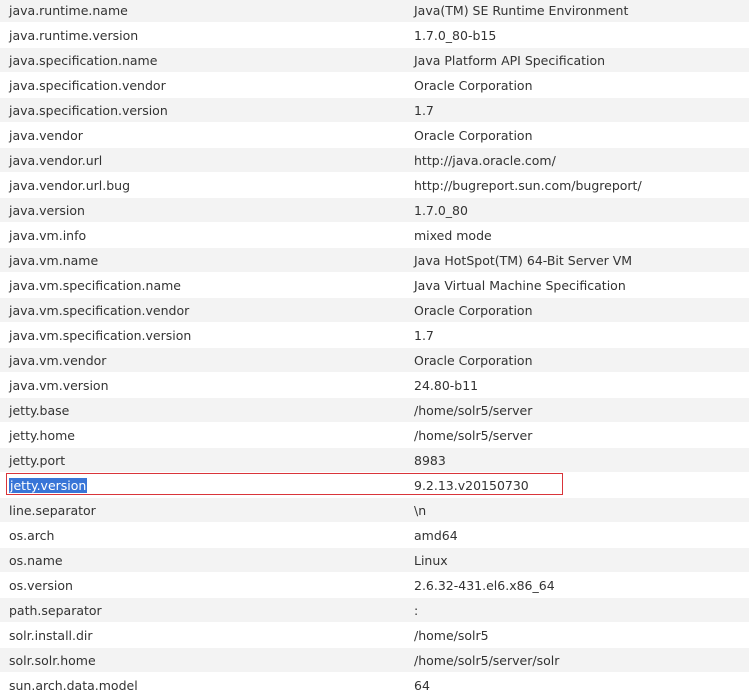 The image size is (749, 693). What do you see at coordinates (455, 35) in the screenshot?
I see `property-value: 1.7.0_80-b15` at bounding box center [455, 35].